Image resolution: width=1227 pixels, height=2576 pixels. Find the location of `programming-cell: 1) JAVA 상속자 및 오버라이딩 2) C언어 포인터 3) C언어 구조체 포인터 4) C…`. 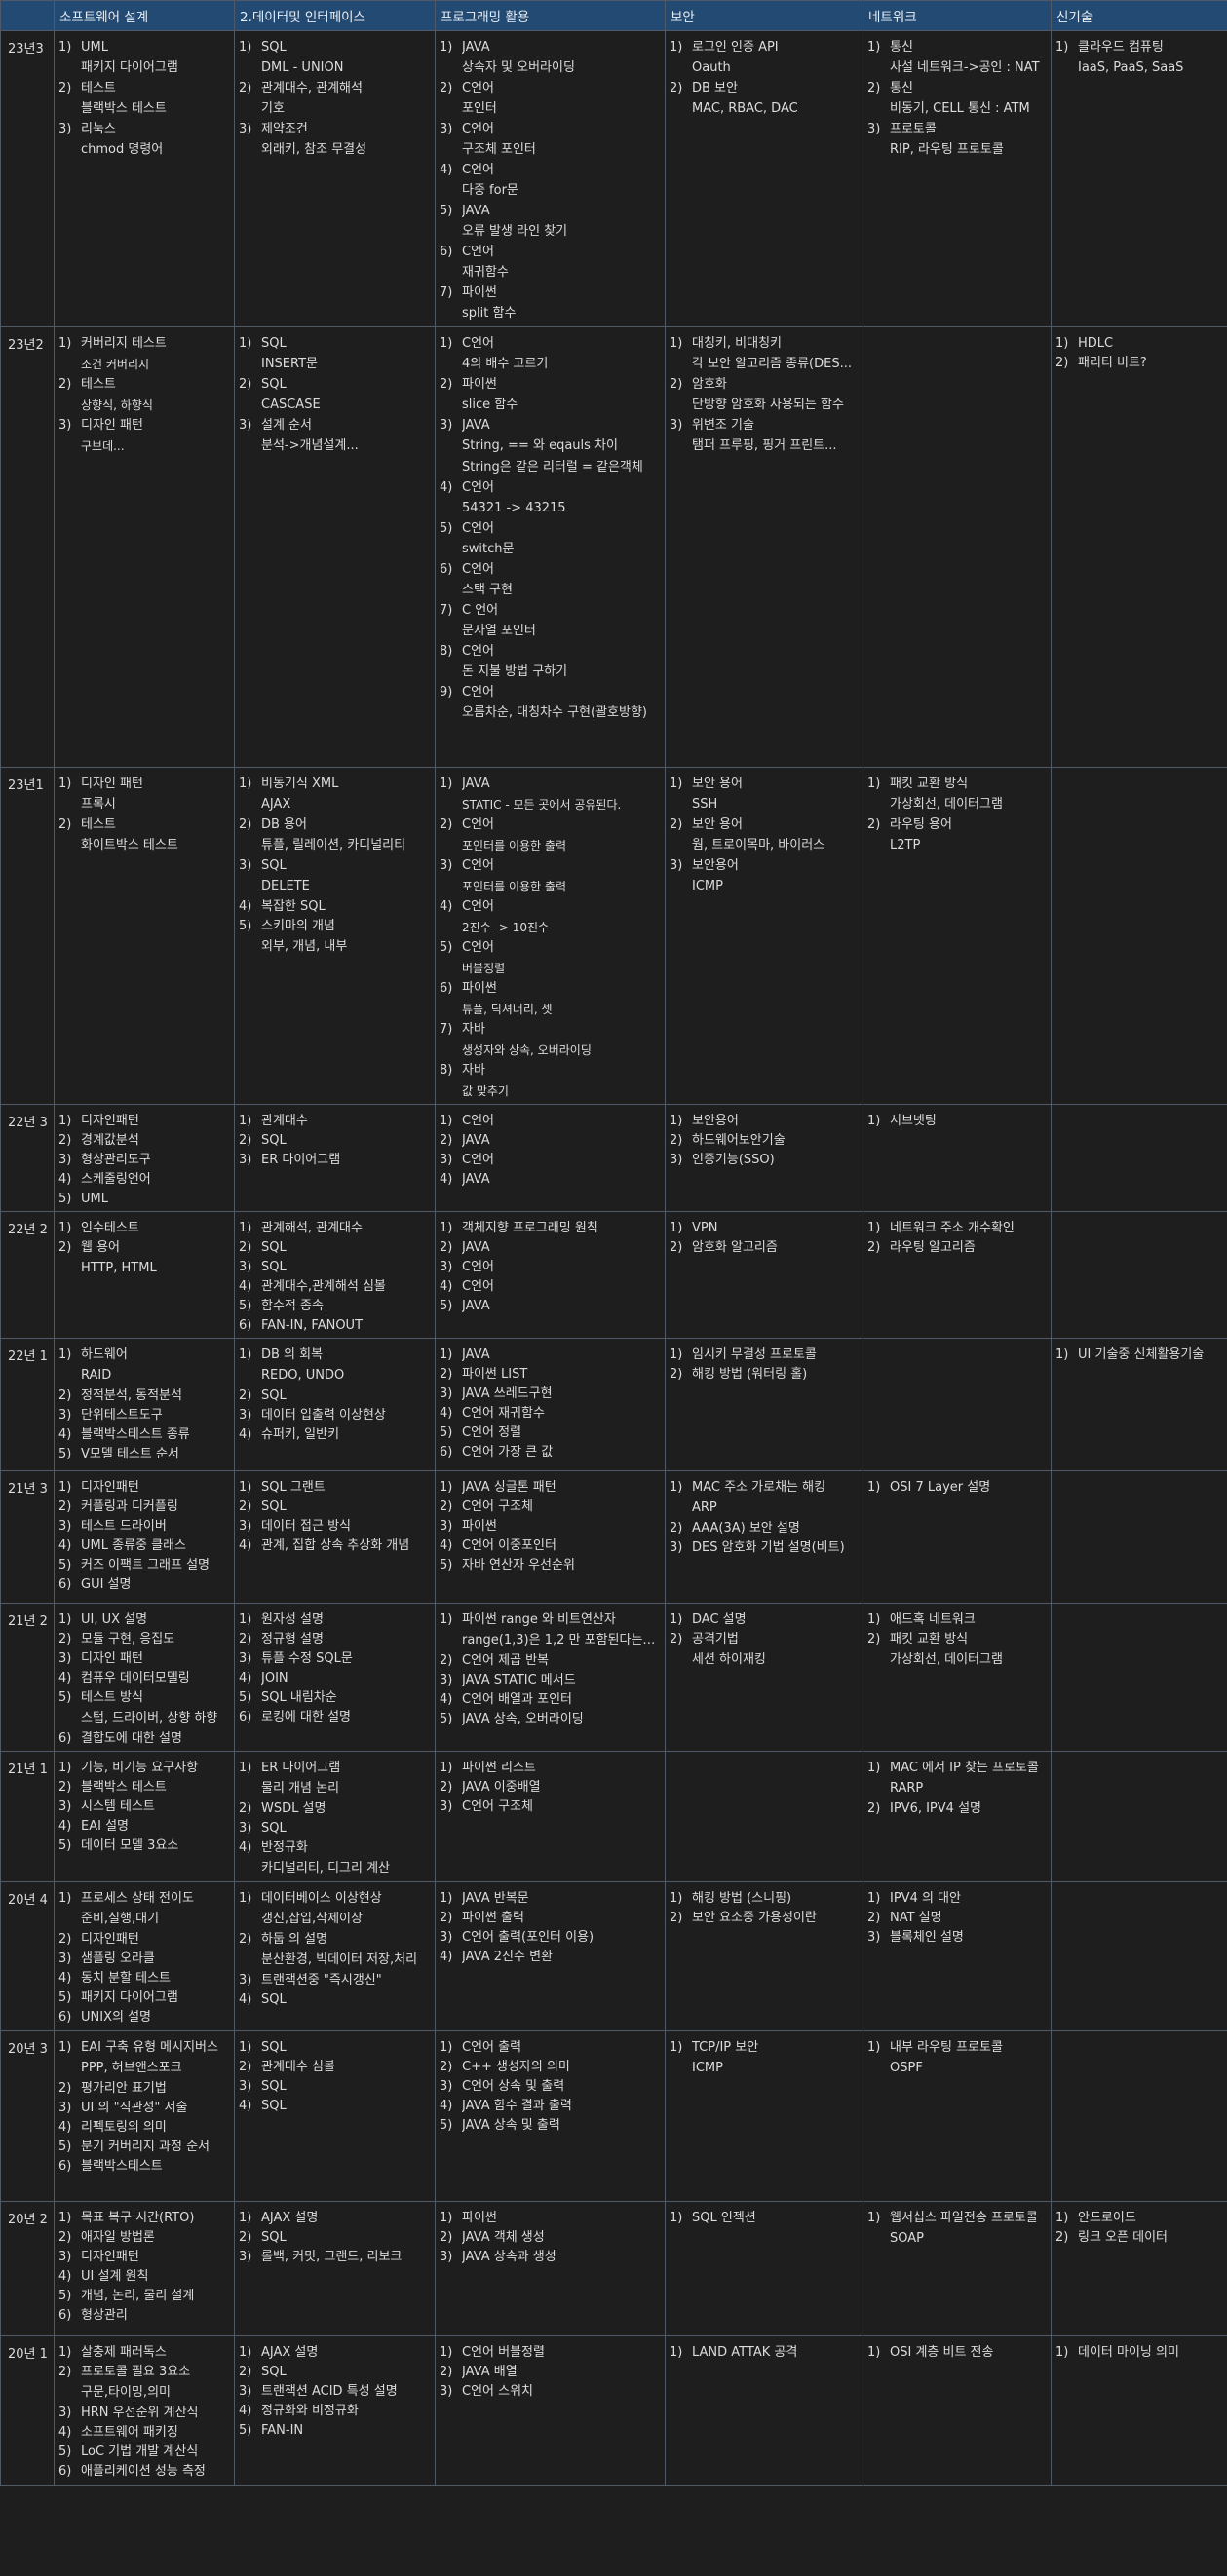

programming-cell: 1) JAVA 상속자 및 오버라이딩 2) C언어 포인터 3) C언어 구조체 포인터 4) C… is located at coordinates (550, 178).